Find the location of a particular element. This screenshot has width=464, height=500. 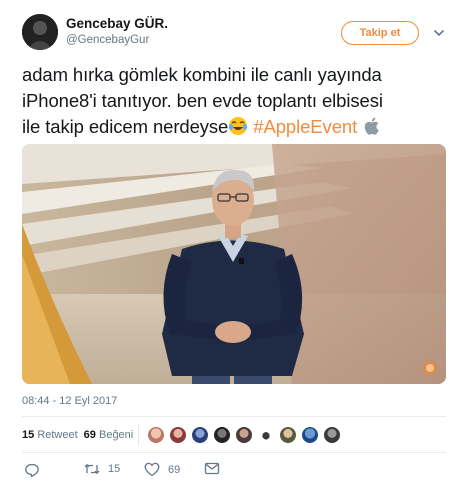

retweet-stat: 15 Retweet is located at coordinates (50, 435).